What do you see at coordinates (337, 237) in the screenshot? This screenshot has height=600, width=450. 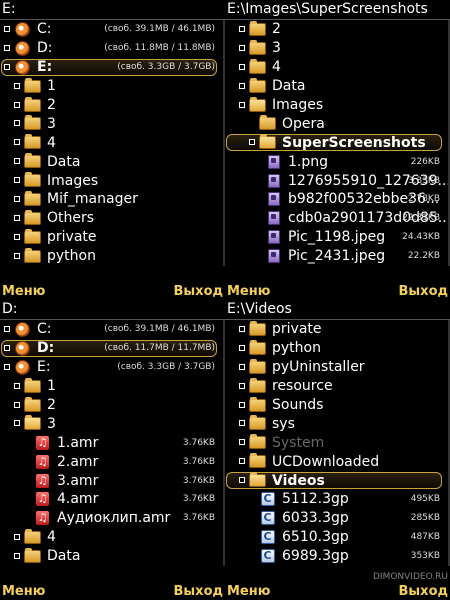 I see `tree-row: Pic_1198.jpeg 24.43KB` at bounding box center [337, 237].